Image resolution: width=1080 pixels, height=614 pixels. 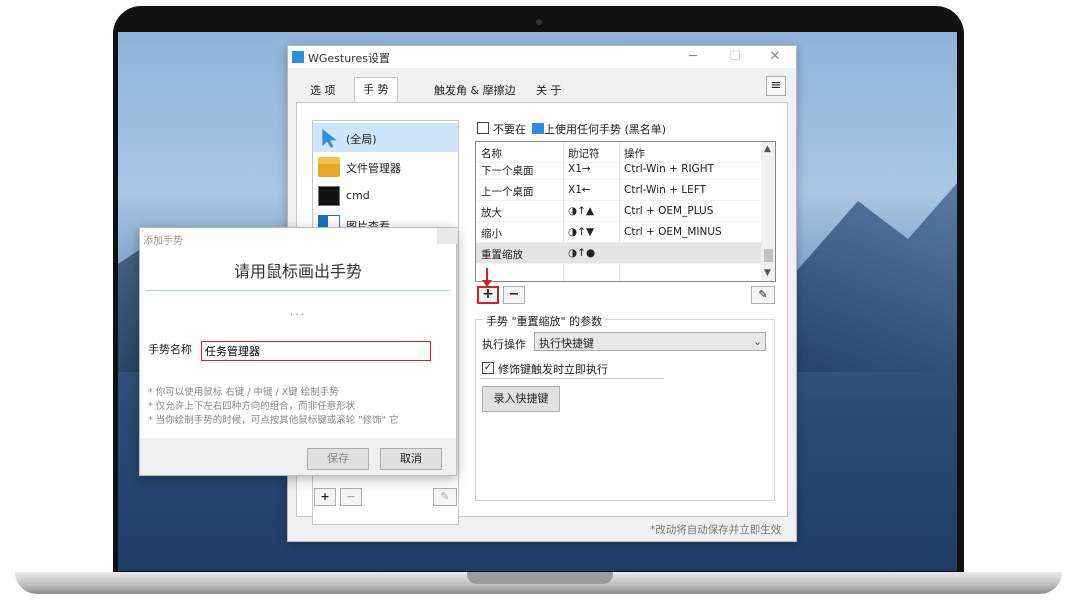 I want to click on footer-note: *改动将自动保存并立即生效, so click(x=716, y=530).